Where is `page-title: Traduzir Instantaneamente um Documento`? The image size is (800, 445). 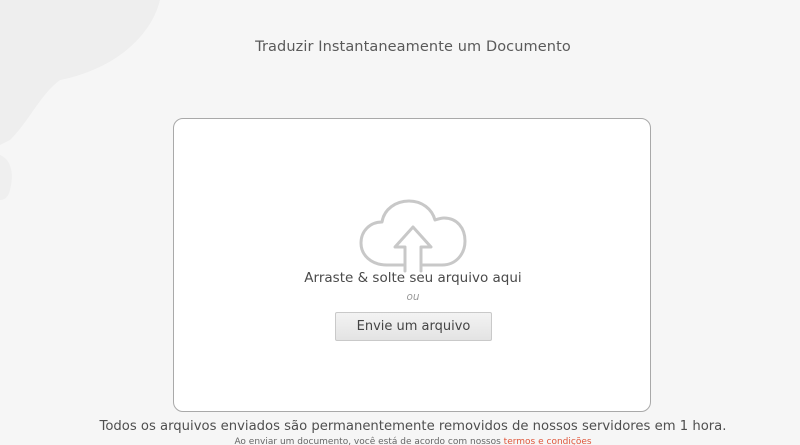 page-title: Traduzir Instantaneamente um Documento is located at coordinates (413, 47).